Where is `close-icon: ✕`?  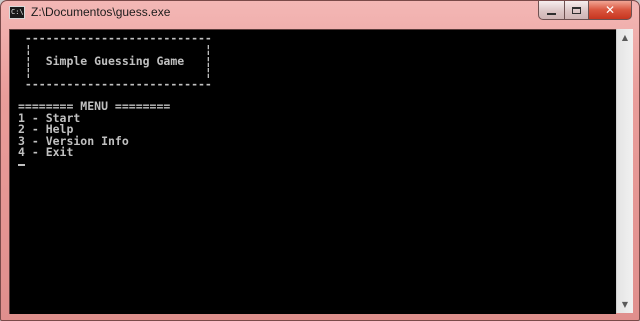
close-icon: ✕ is located at coordinates (610, 10).